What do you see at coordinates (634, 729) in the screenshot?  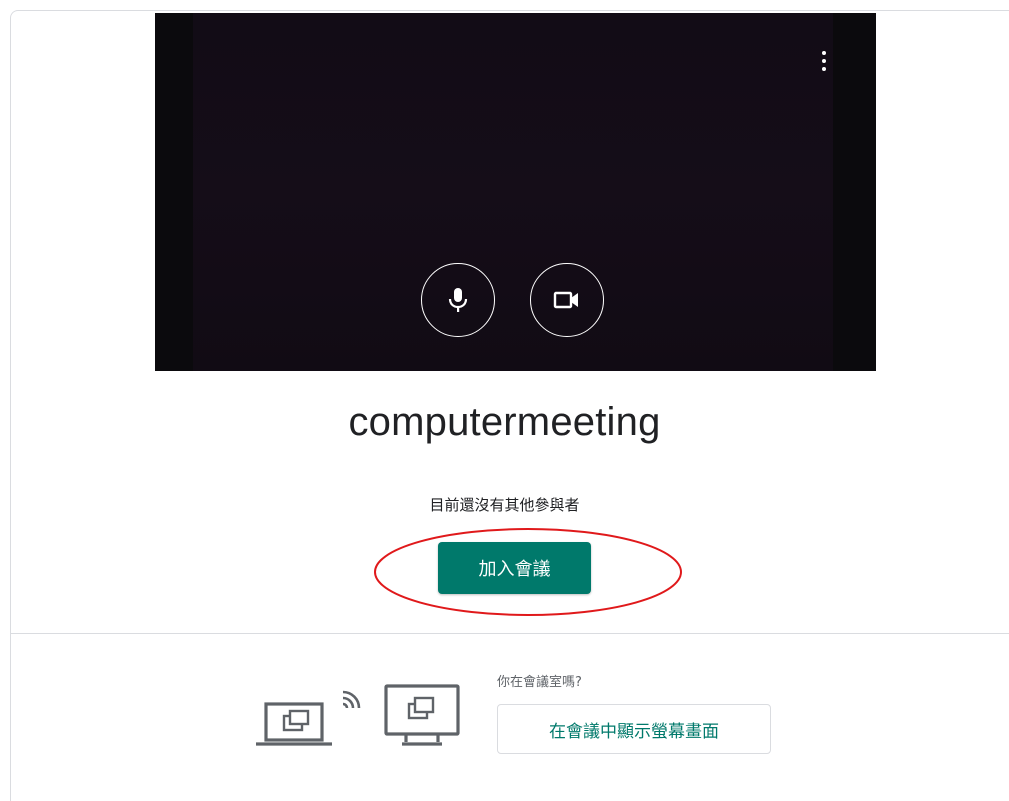 I see `present-to-meeting-button: 在會議中顯示螢幕畫面` at bounding box center [634, 729].